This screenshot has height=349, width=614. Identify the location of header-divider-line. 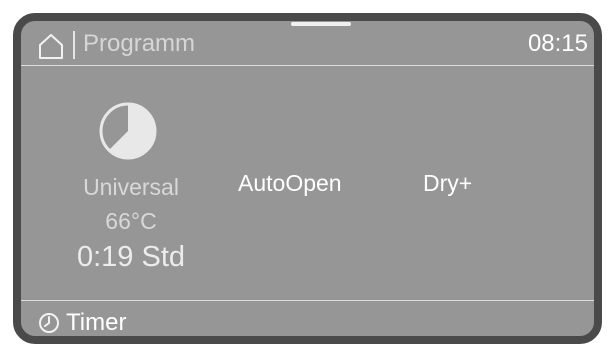
(307, 65).